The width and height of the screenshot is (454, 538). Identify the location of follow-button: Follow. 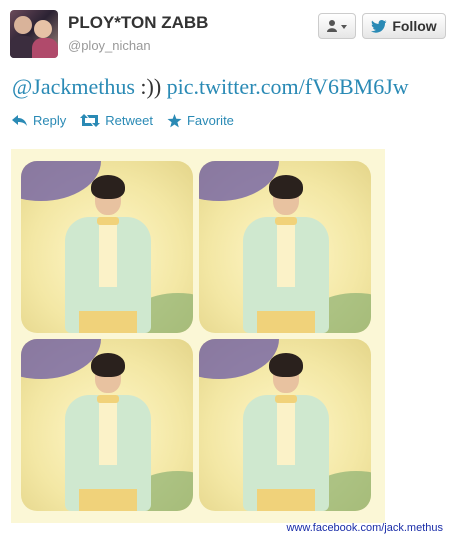
(404, 26).